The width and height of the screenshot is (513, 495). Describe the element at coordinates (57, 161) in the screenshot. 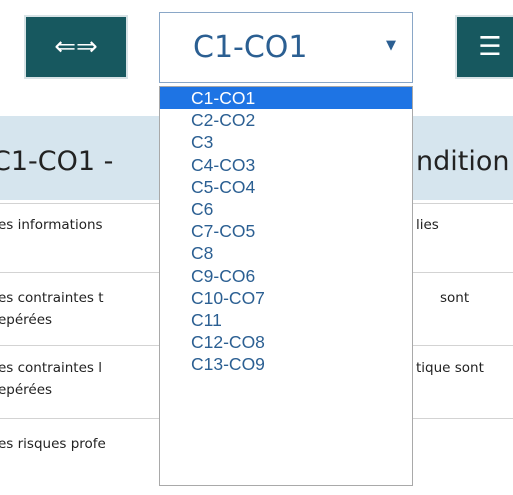

I see `page-title: C1-CO1 -` at that location.